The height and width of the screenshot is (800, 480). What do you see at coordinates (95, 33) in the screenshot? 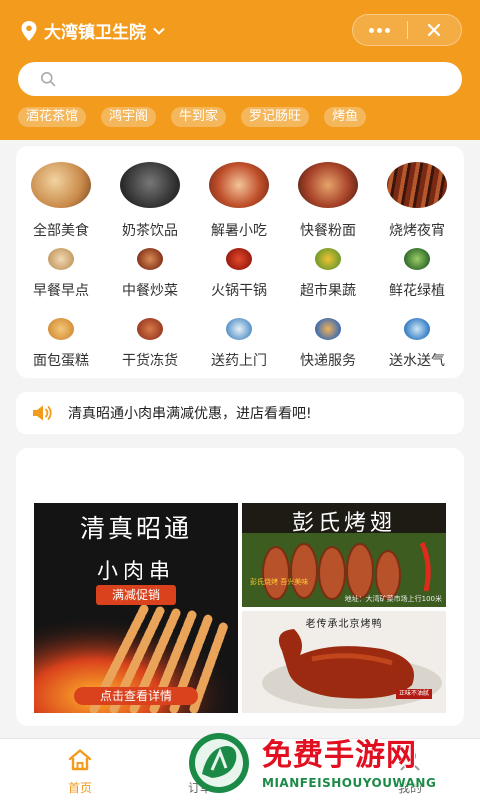
I see `location-name: 大湾镇卫生院` at bounding box center [95, 33].